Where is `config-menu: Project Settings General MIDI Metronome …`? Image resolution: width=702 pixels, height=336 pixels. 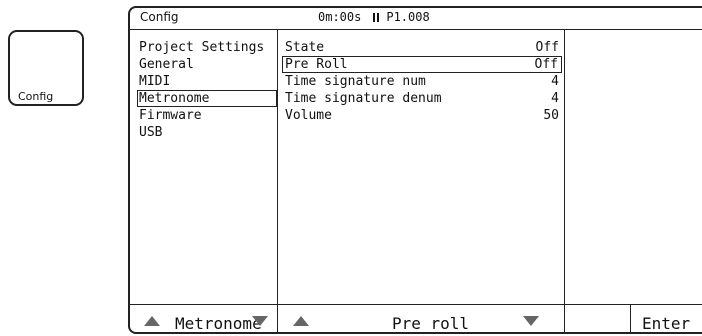 config-menu: Project Settings General MIDI Metronome … is located at coordinates (207, 90).